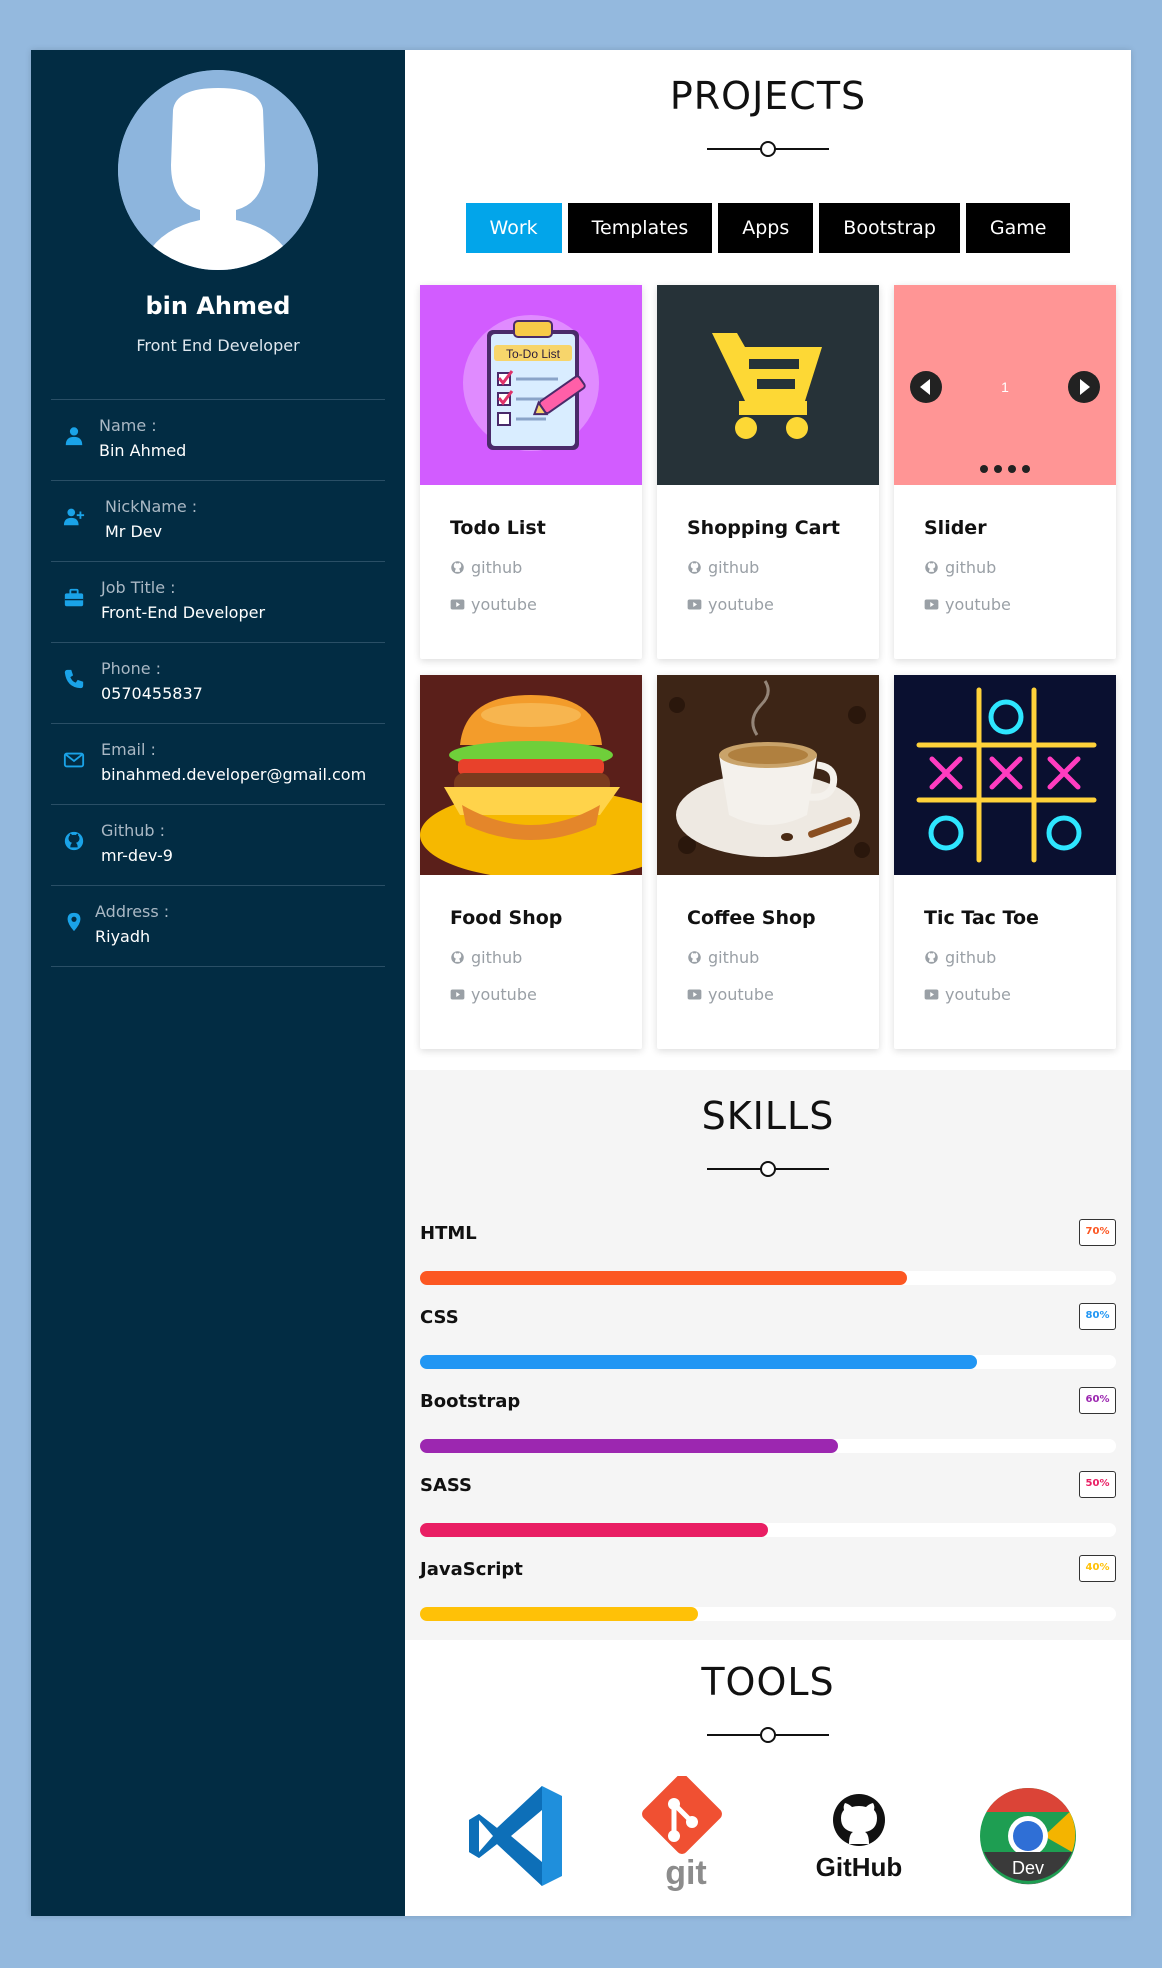 This screenshot has width=1162, height=1968. I want to click on skill-sass: SASS 50%, so click(768, 1515).